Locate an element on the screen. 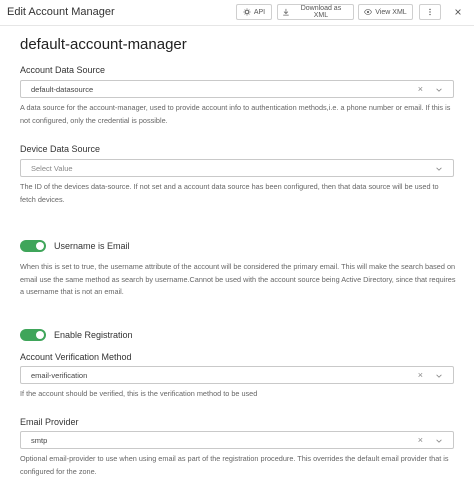  close-icon is located at coordinates (458, 12).